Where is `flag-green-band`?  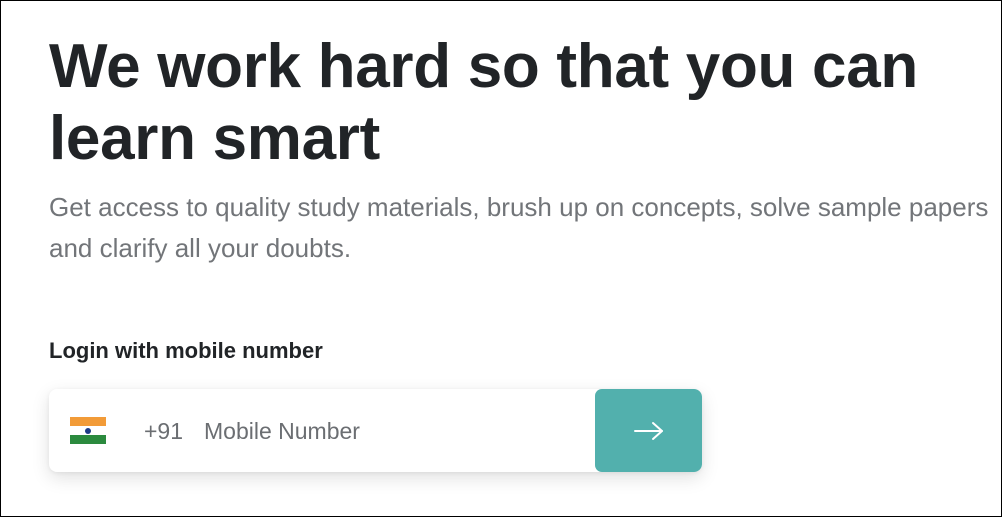 flag-green-band is located at coordinates (88, 439).